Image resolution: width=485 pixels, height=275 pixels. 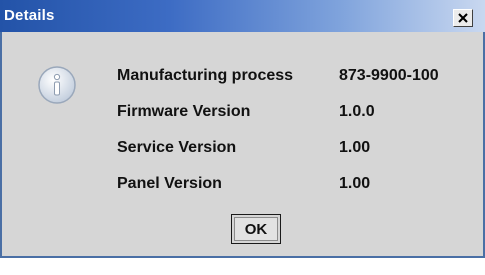 I want to click on info-icon, so click(x=57, y=85).